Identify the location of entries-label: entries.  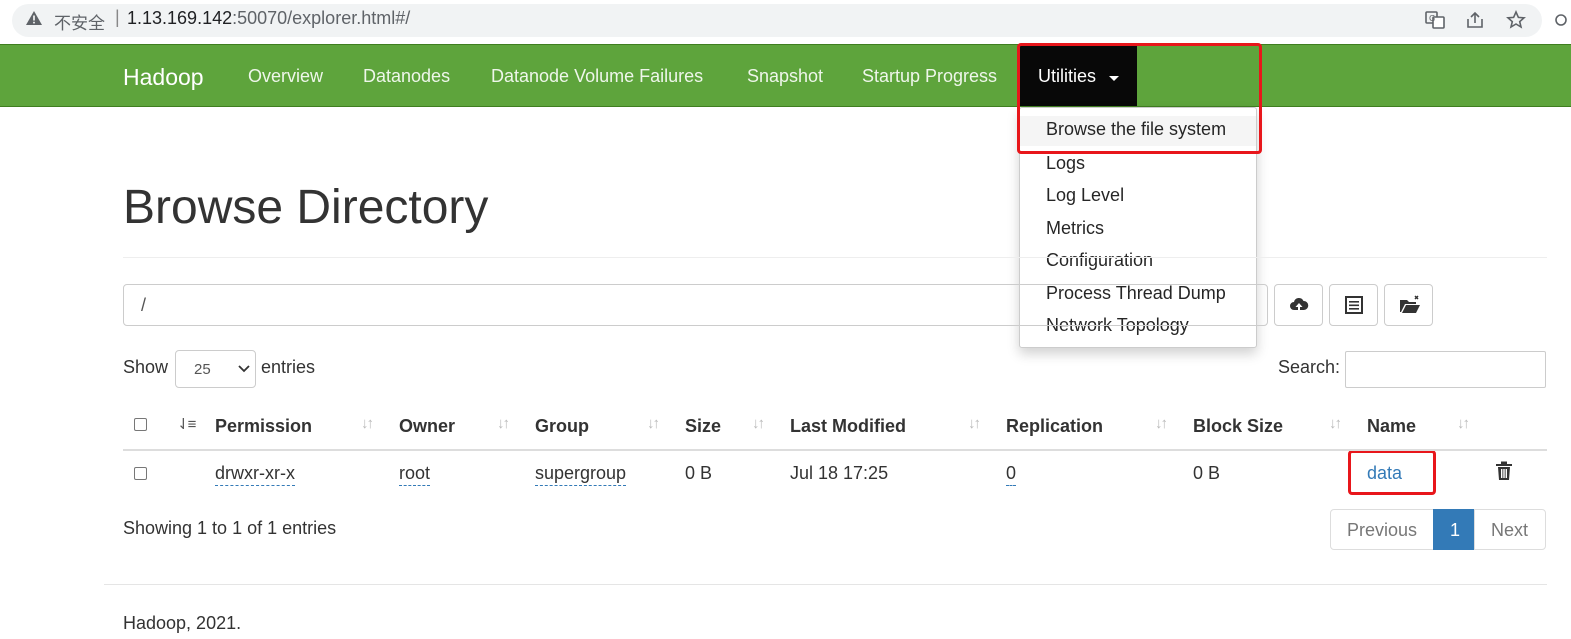
(288, 367).